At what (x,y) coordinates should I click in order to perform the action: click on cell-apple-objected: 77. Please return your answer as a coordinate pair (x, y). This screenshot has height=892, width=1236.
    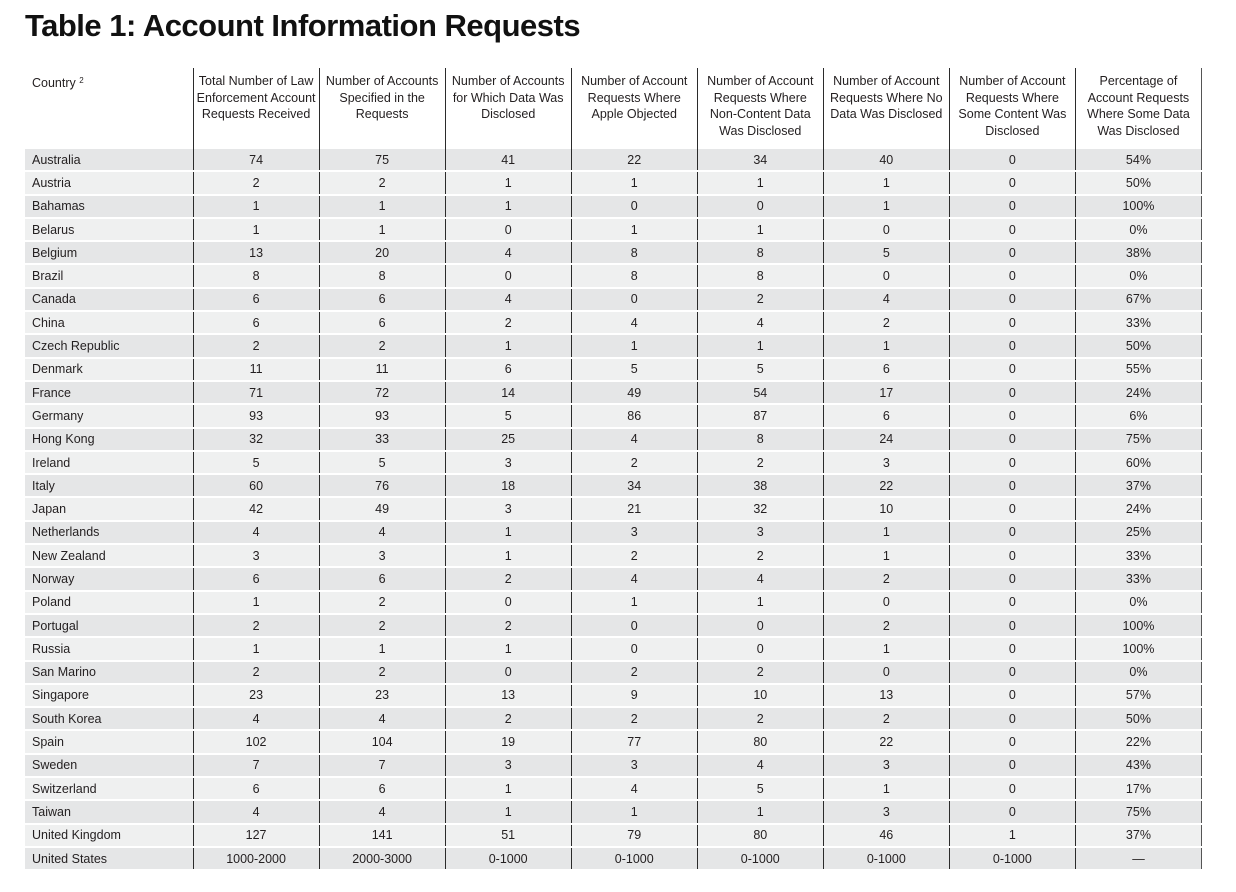
    Looking at the image, I should click on (634, 742).